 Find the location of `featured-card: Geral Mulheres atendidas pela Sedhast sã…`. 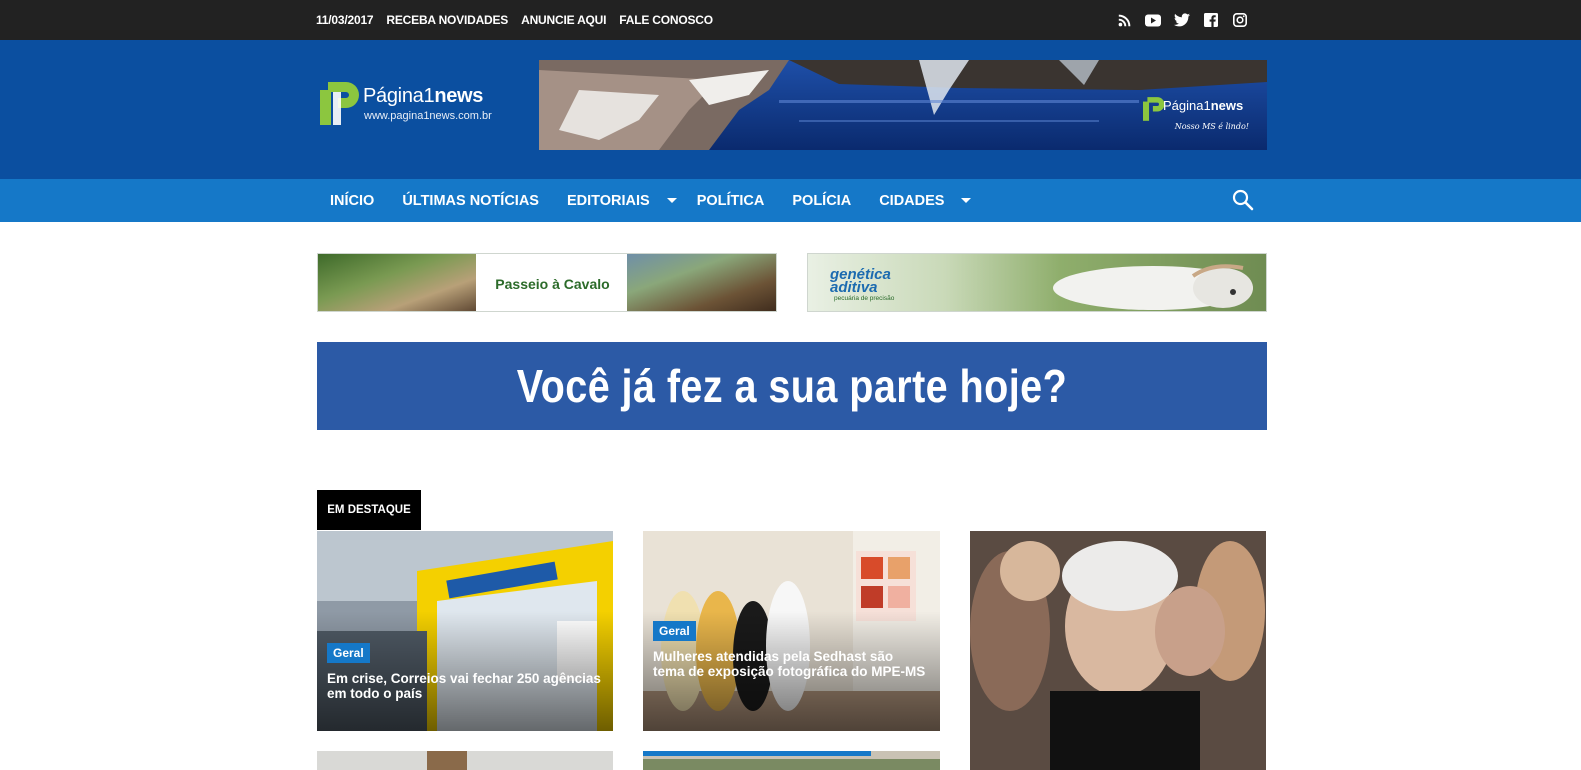

featured-card: Geral Mulheres atendidas pela Sedhast sã… is located at coordinates (791, 631).